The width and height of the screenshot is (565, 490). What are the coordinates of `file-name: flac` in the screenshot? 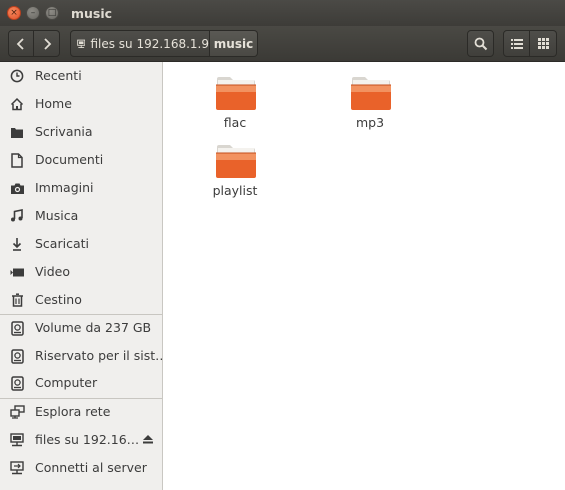 It's located at (235, 122).